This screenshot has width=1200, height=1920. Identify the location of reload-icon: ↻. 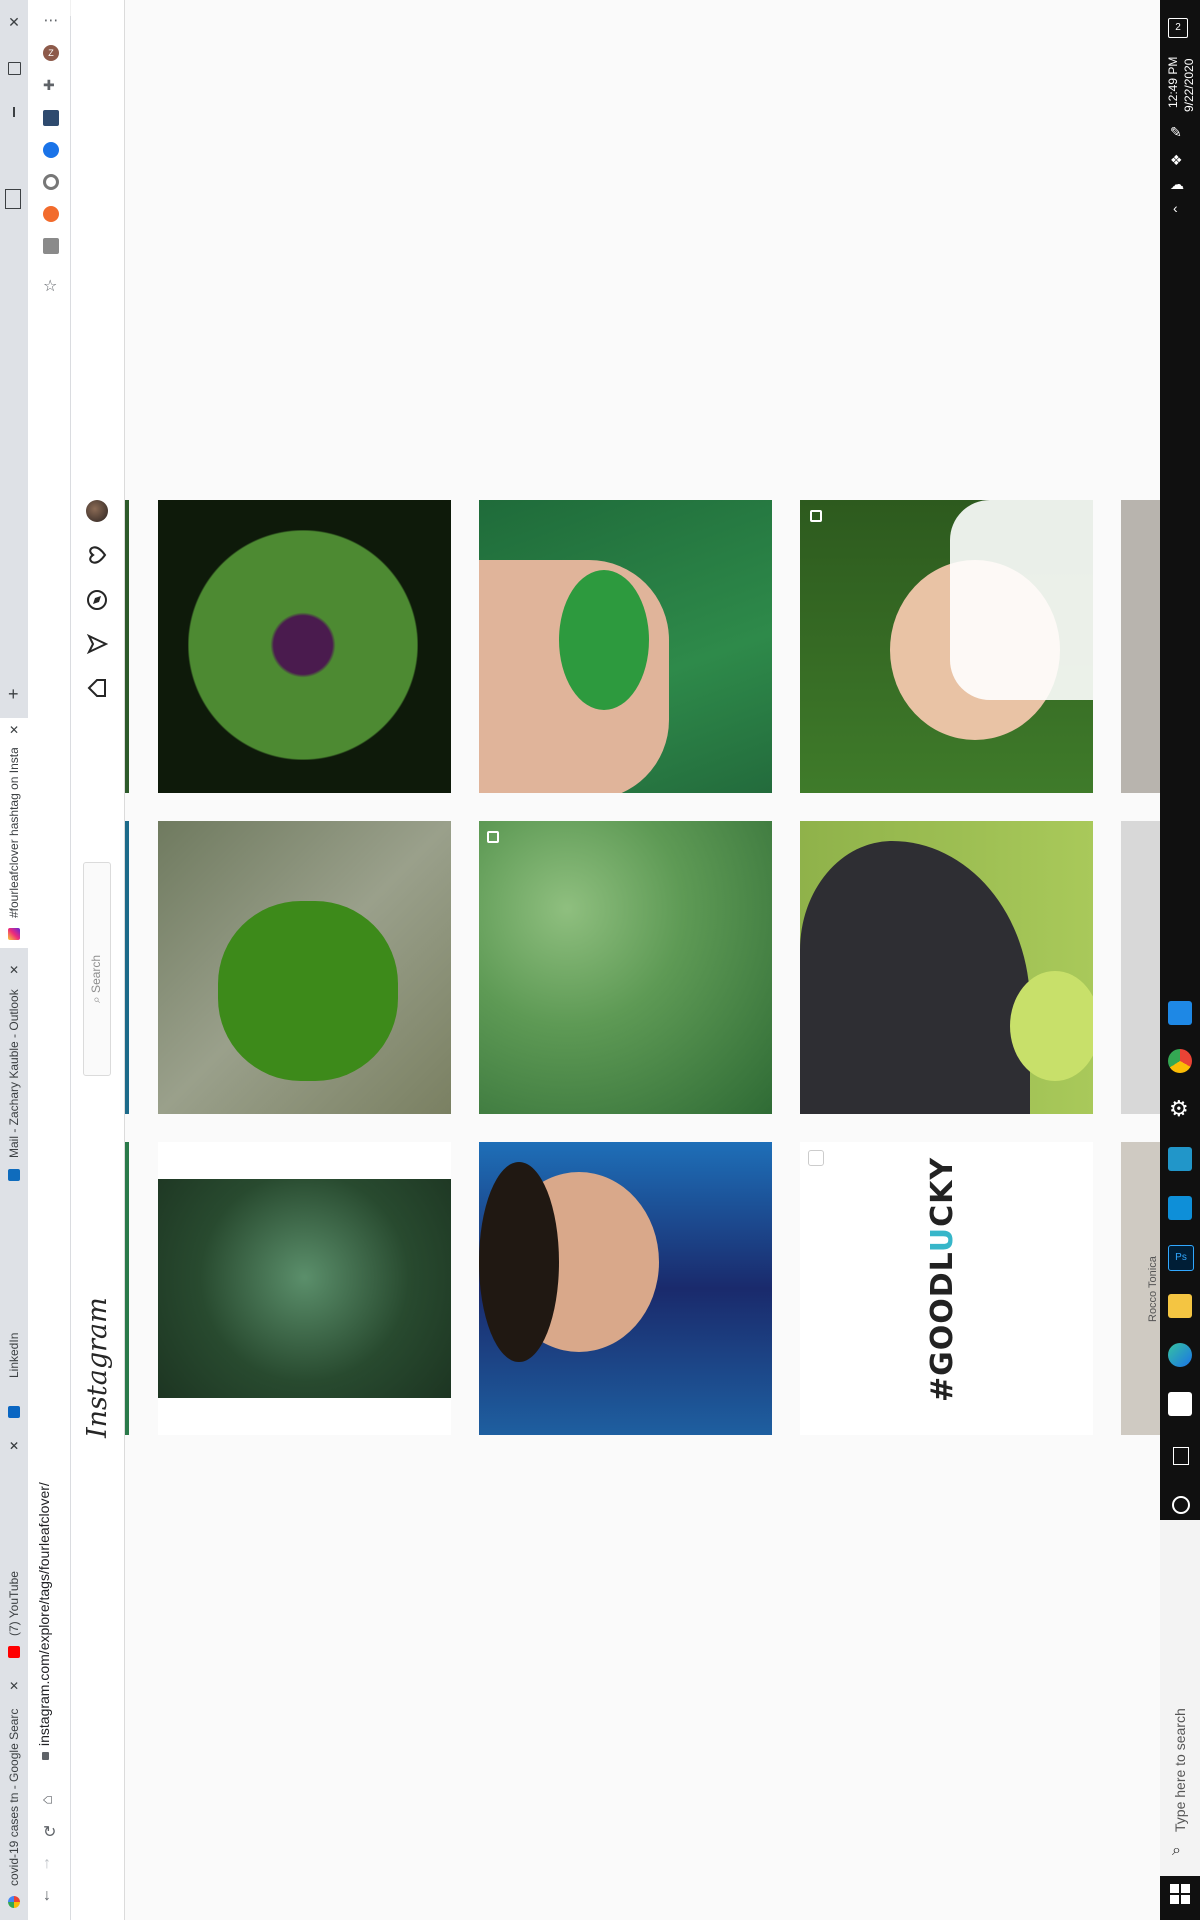
(49, 1832).